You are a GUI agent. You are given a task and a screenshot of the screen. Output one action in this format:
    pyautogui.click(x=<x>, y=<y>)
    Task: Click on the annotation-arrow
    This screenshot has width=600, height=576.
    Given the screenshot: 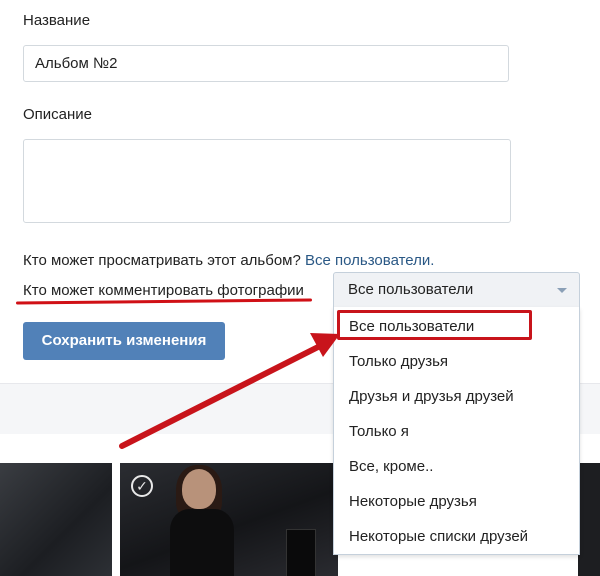 What is the action you would take?
    pyautogui.click(x=229, y=391)
    